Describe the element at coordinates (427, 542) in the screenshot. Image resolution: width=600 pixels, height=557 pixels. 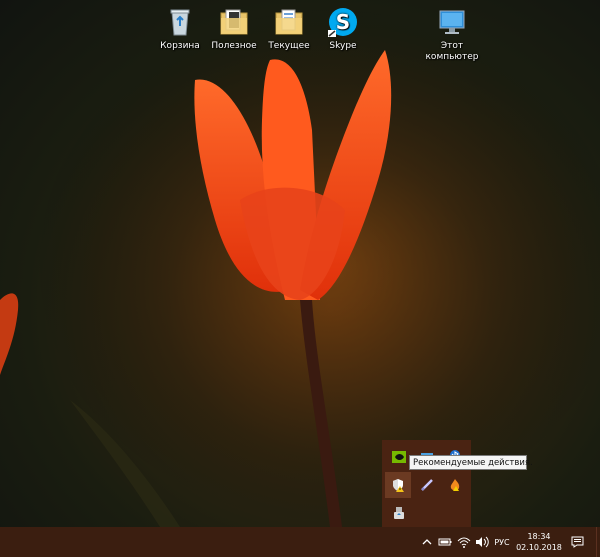
I see `show-hidden-icons-button` at that location.